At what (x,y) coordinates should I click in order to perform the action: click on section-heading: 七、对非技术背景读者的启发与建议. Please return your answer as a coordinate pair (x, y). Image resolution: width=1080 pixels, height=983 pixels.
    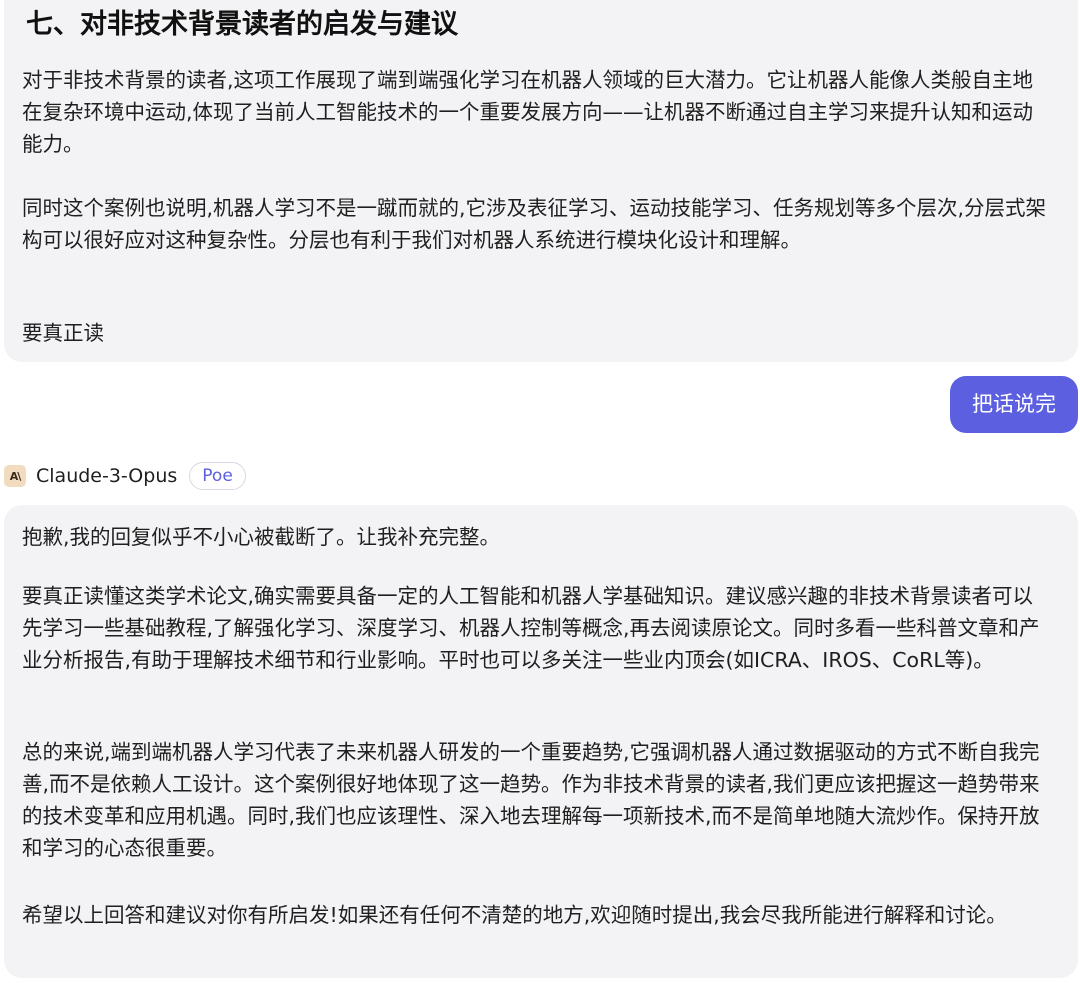
    Looking at the image, I should click on (242, 24).